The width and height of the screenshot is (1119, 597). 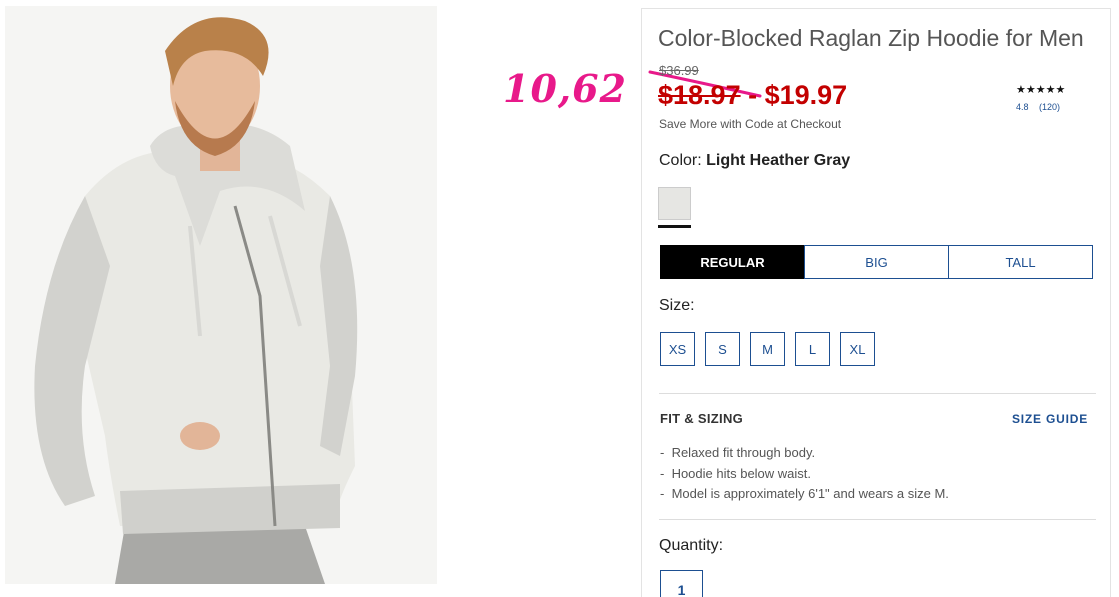 What do you see at coordinates (750, 124) in the screenshot?
I see `promo-text: Save More with Code at Checkout` at bounding box center [750, 124].